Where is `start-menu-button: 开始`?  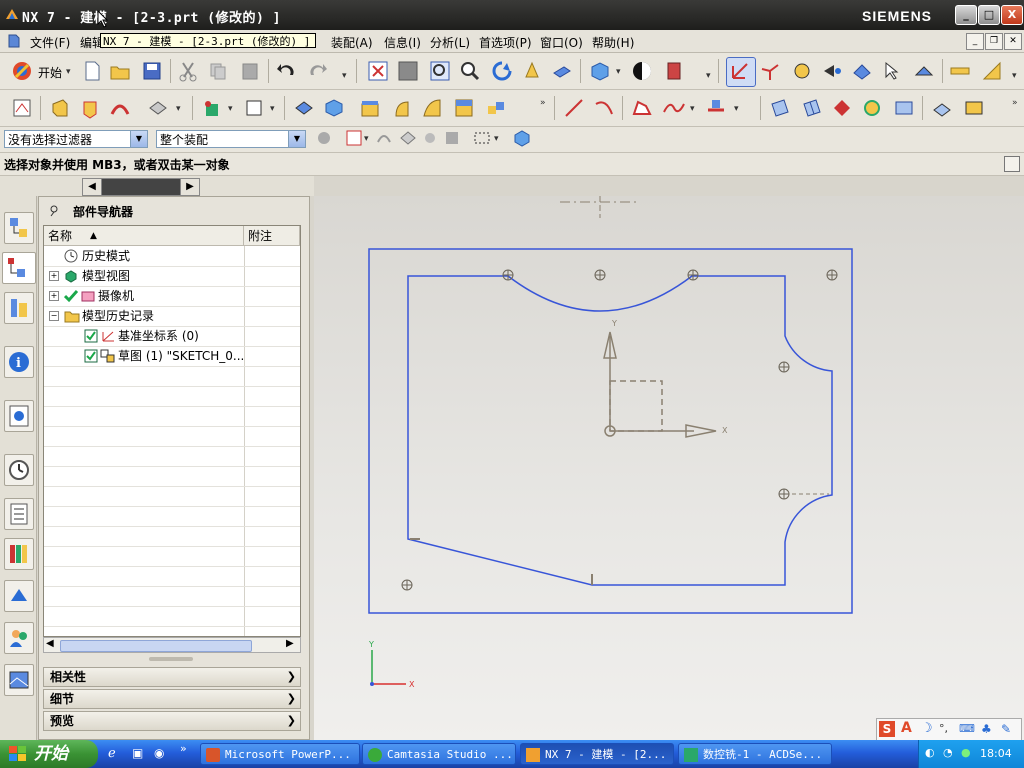 start-menu-button: 开始 is located at coordinates (50, 72).